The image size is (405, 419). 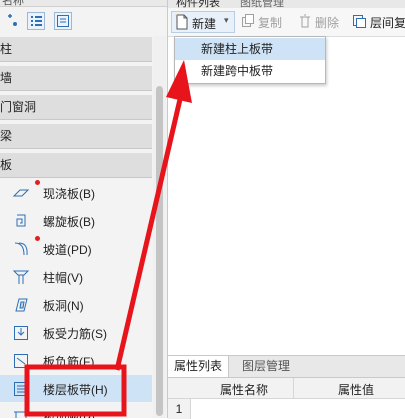 What do you see at coordinates (359, 22) in the screenshot?
I see `layer-copy-icon` at bounding box center [359, 22].